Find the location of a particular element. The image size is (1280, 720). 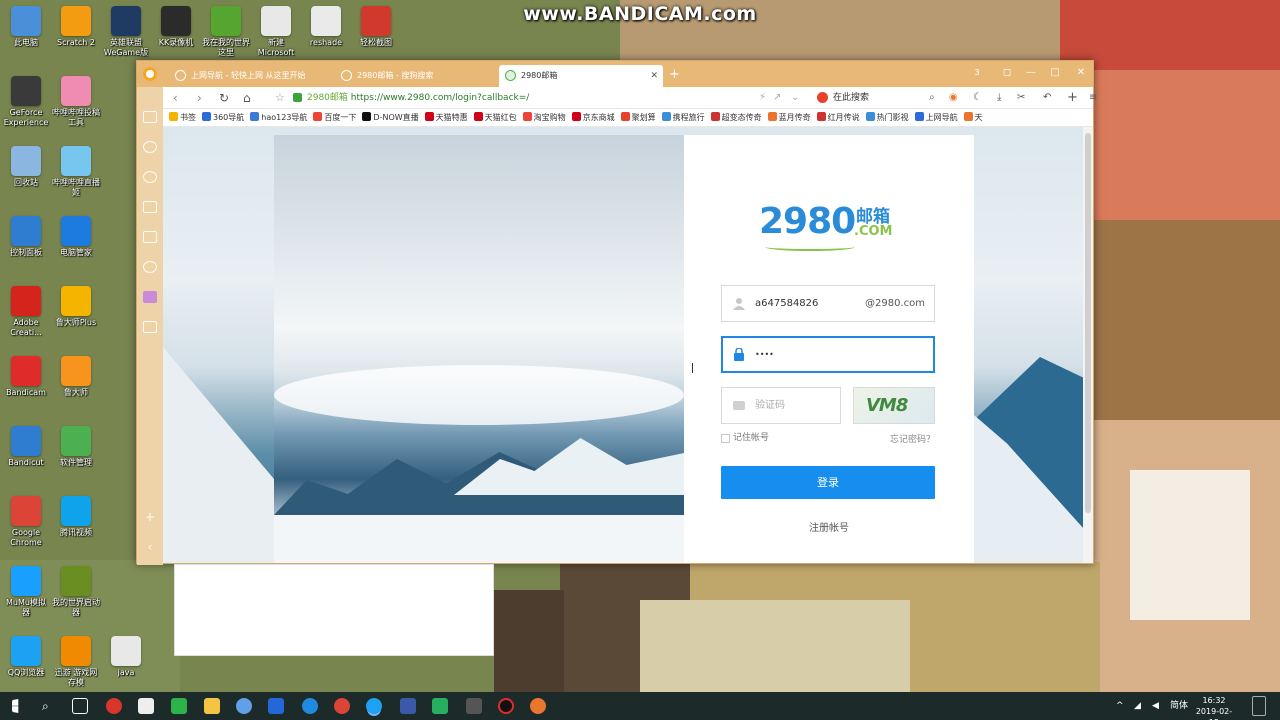

sidebar-add-icon: + is located at coordinates (150, 517).